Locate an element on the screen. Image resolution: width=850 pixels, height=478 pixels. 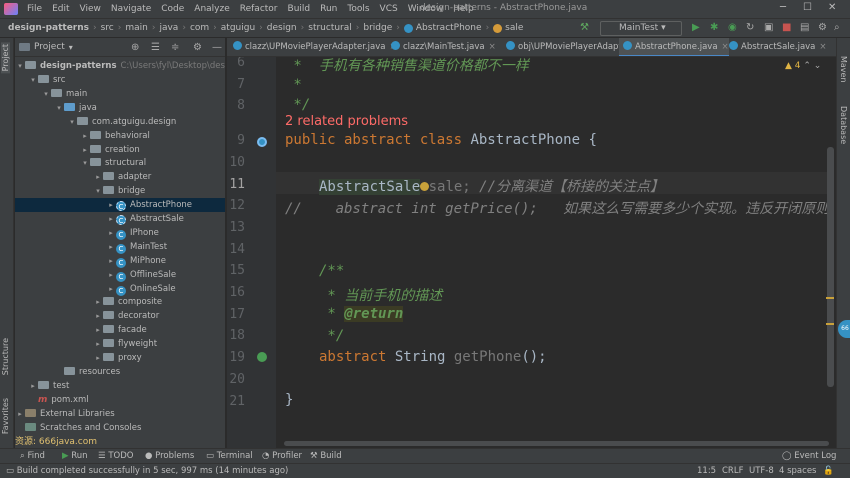
breadcrumb-src: src is located at coordinates (107, 28).